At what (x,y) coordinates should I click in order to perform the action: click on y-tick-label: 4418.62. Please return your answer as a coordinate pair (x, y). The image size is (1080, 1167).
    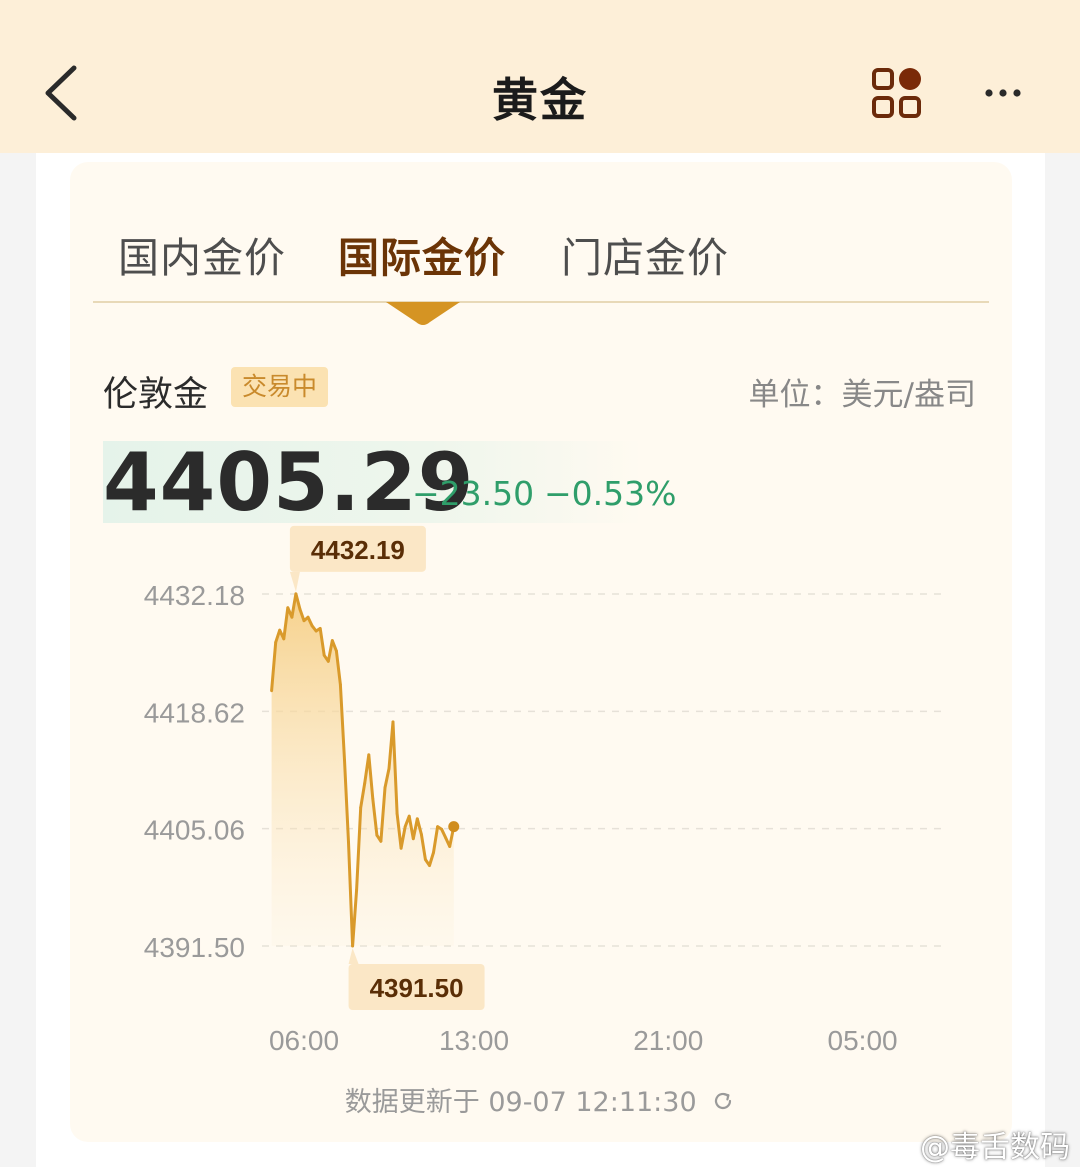
    Looking at the image, I should click on (194, 712).